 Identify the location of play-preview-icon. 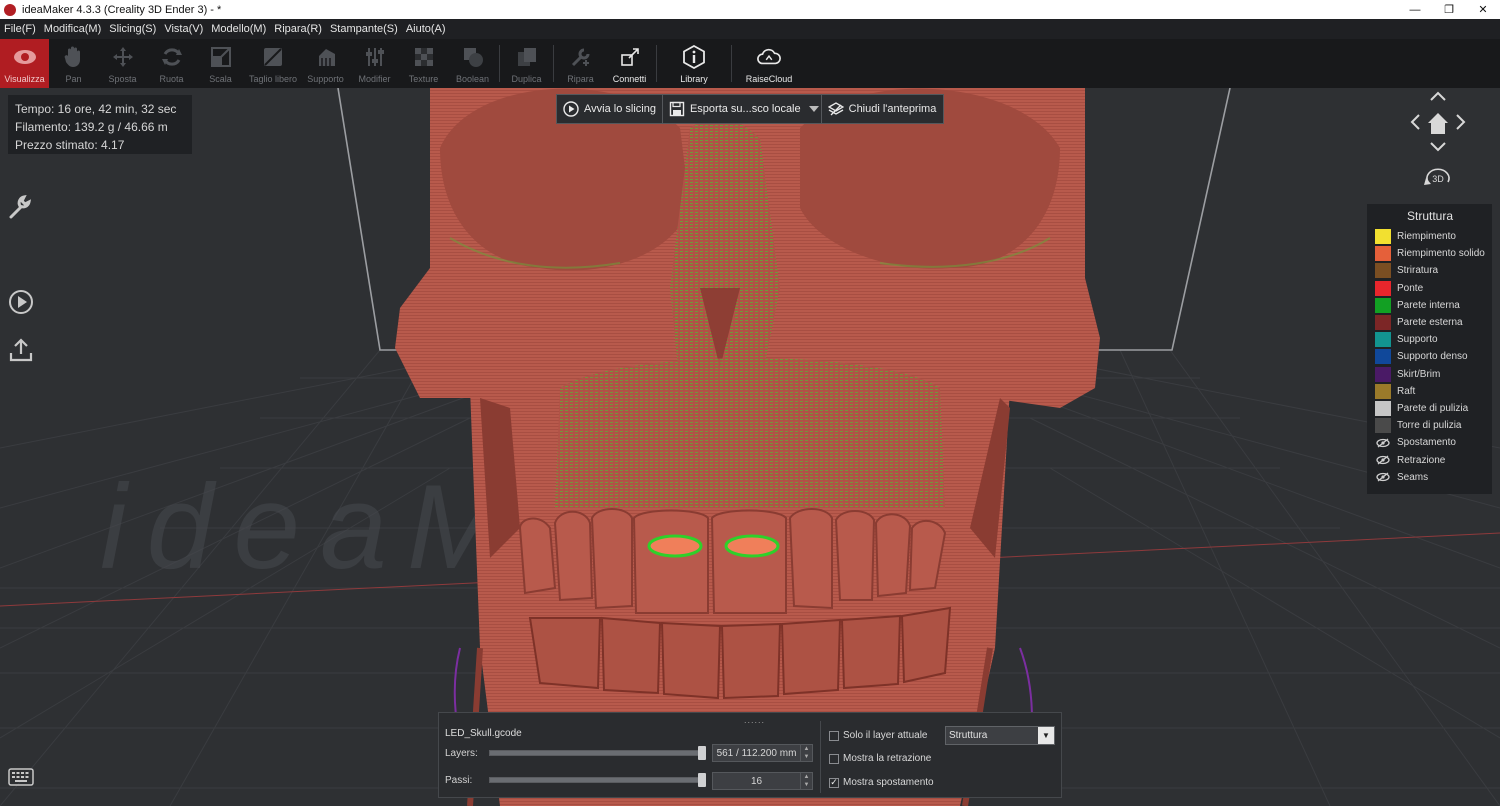
(21, 302).